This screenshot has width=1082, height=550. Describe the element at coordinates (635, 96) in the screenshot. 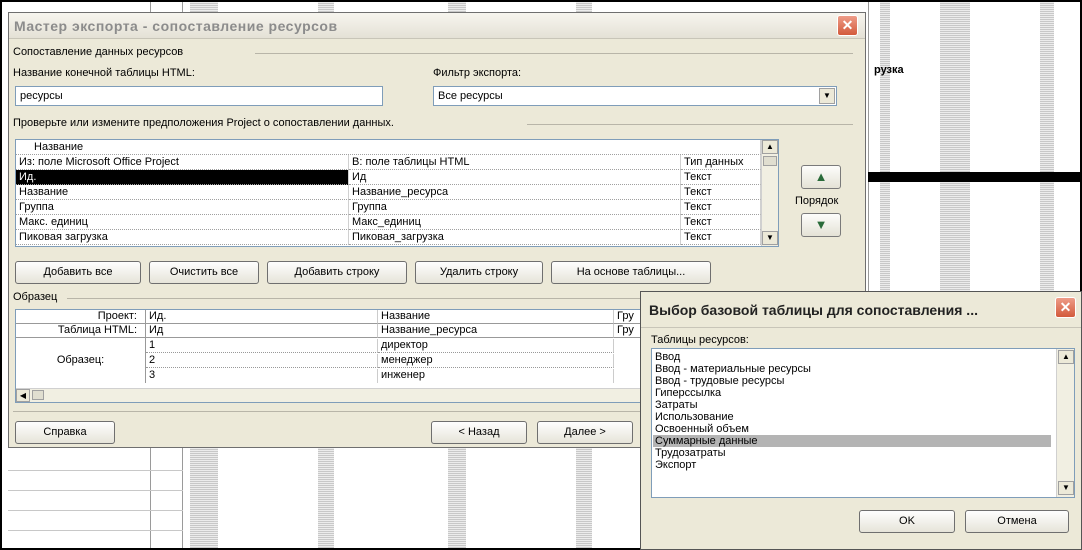

I see `filter-select: Все ресурсы ▼` at that location.